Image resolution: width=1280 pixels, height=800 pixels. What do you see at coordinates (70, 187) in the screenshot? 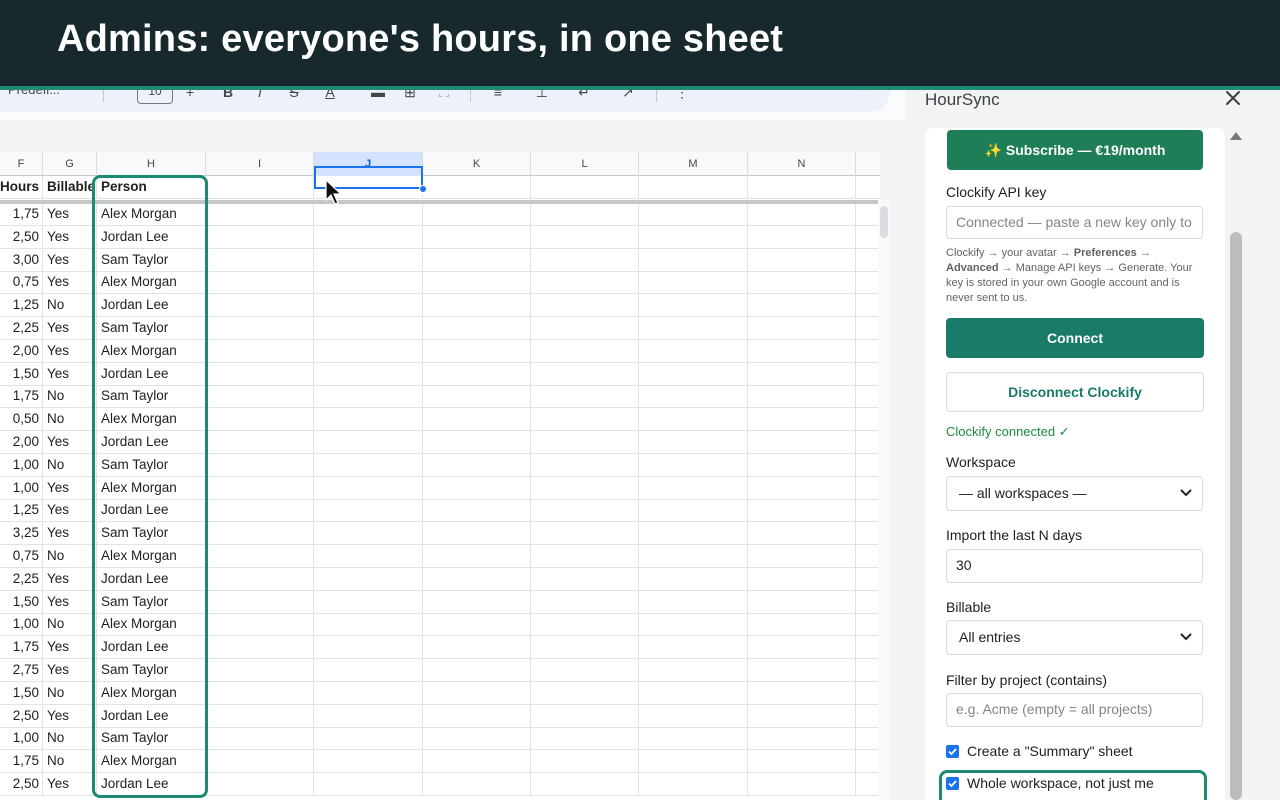
I see `header-cell-billable: Billable` at bounding box center [70, 187].